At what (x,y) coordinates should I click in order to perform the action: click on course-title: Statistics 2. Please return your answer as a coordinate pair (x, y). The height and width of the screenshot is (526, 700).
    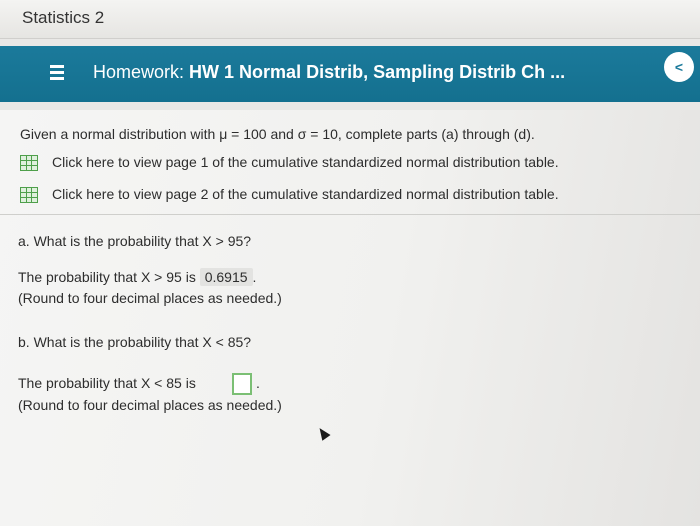
    Looking at the image, I should click on (63, 17).